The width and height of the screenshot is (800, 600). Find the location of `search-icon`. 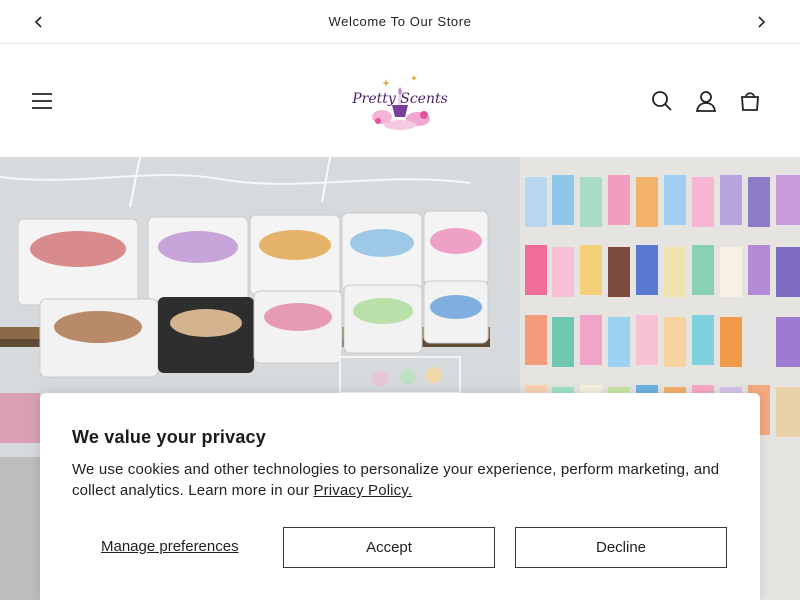

search-icon is located at coordinates (662, 101).